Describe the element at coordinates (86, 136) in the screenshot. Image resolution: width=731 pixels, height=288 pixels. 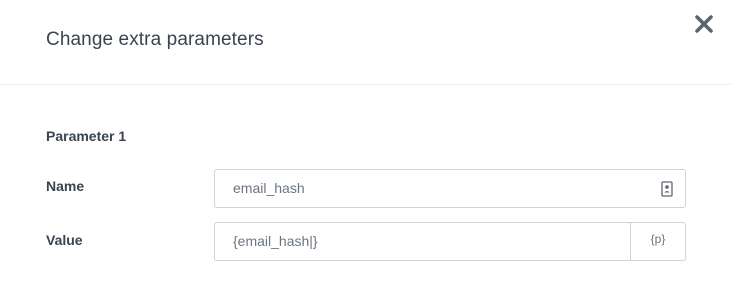
I see `parameter-section-title: Parameter 1` at that location.